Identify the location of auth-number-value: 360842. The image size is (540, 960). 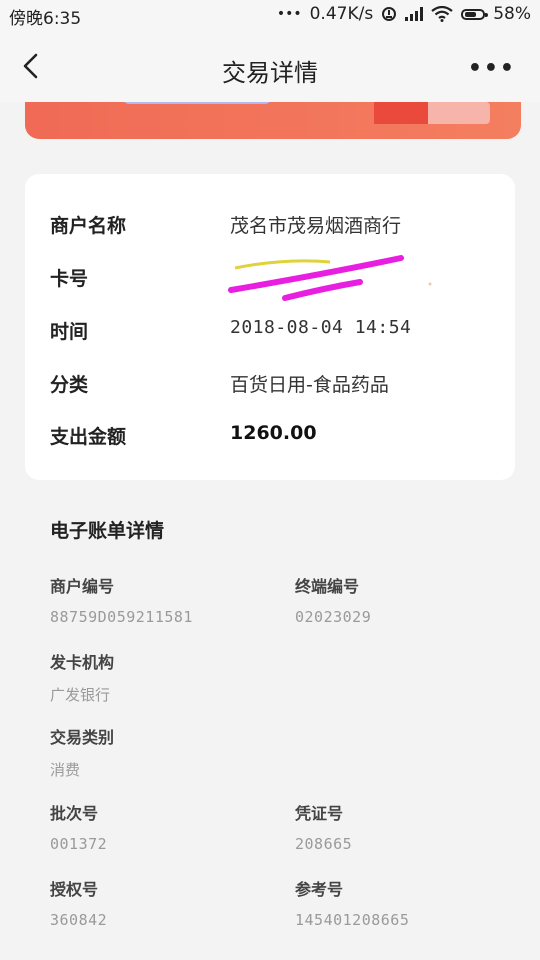
(79, 920).